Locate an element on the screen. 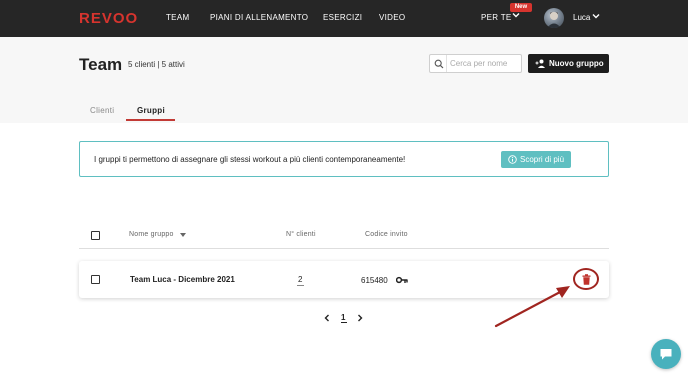 Image resolution: width=688 pixels, height=375 pixels. invite-code-cell: 615480 is located at coordinates (374, 280).